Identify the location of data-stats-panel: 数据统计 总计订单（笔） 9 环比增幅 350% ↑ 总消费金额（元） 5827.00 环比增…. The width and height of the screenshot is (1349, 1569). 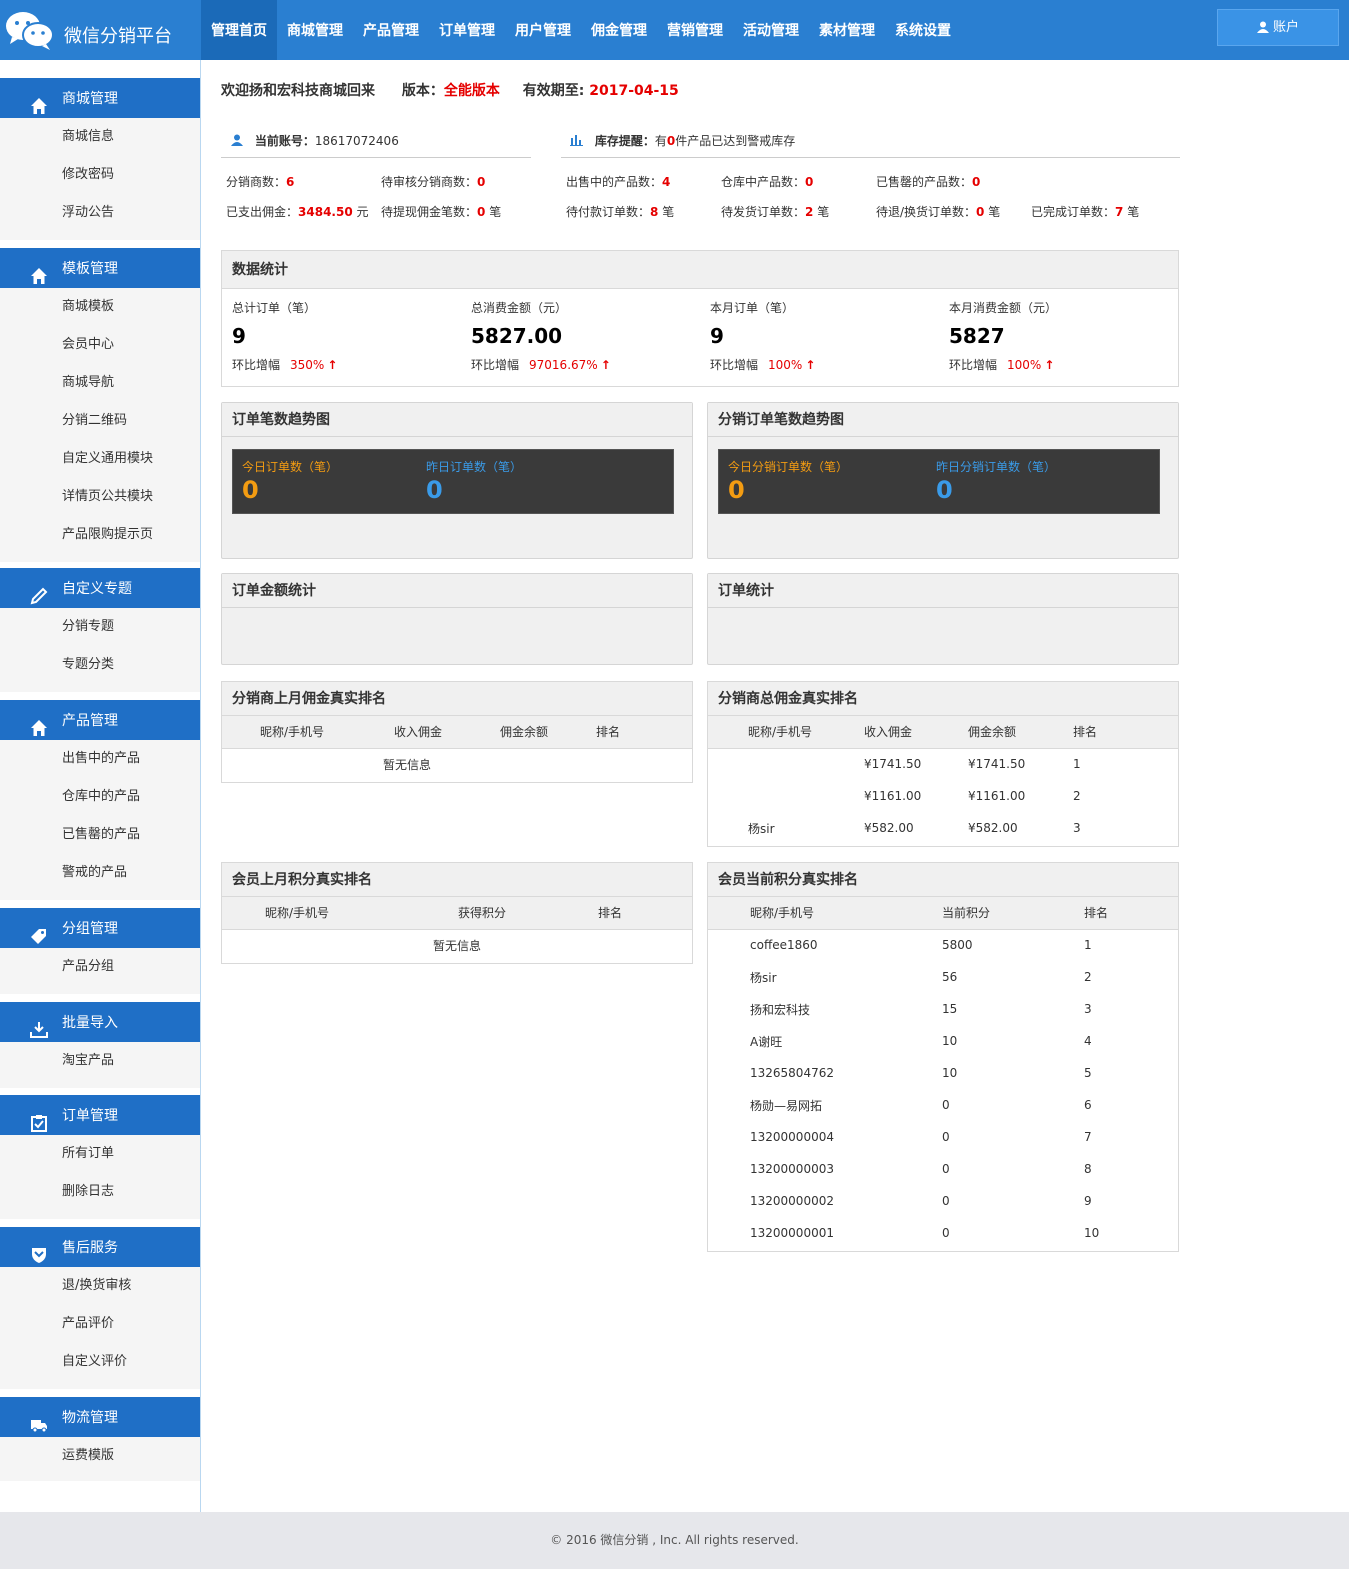
(700, 318).